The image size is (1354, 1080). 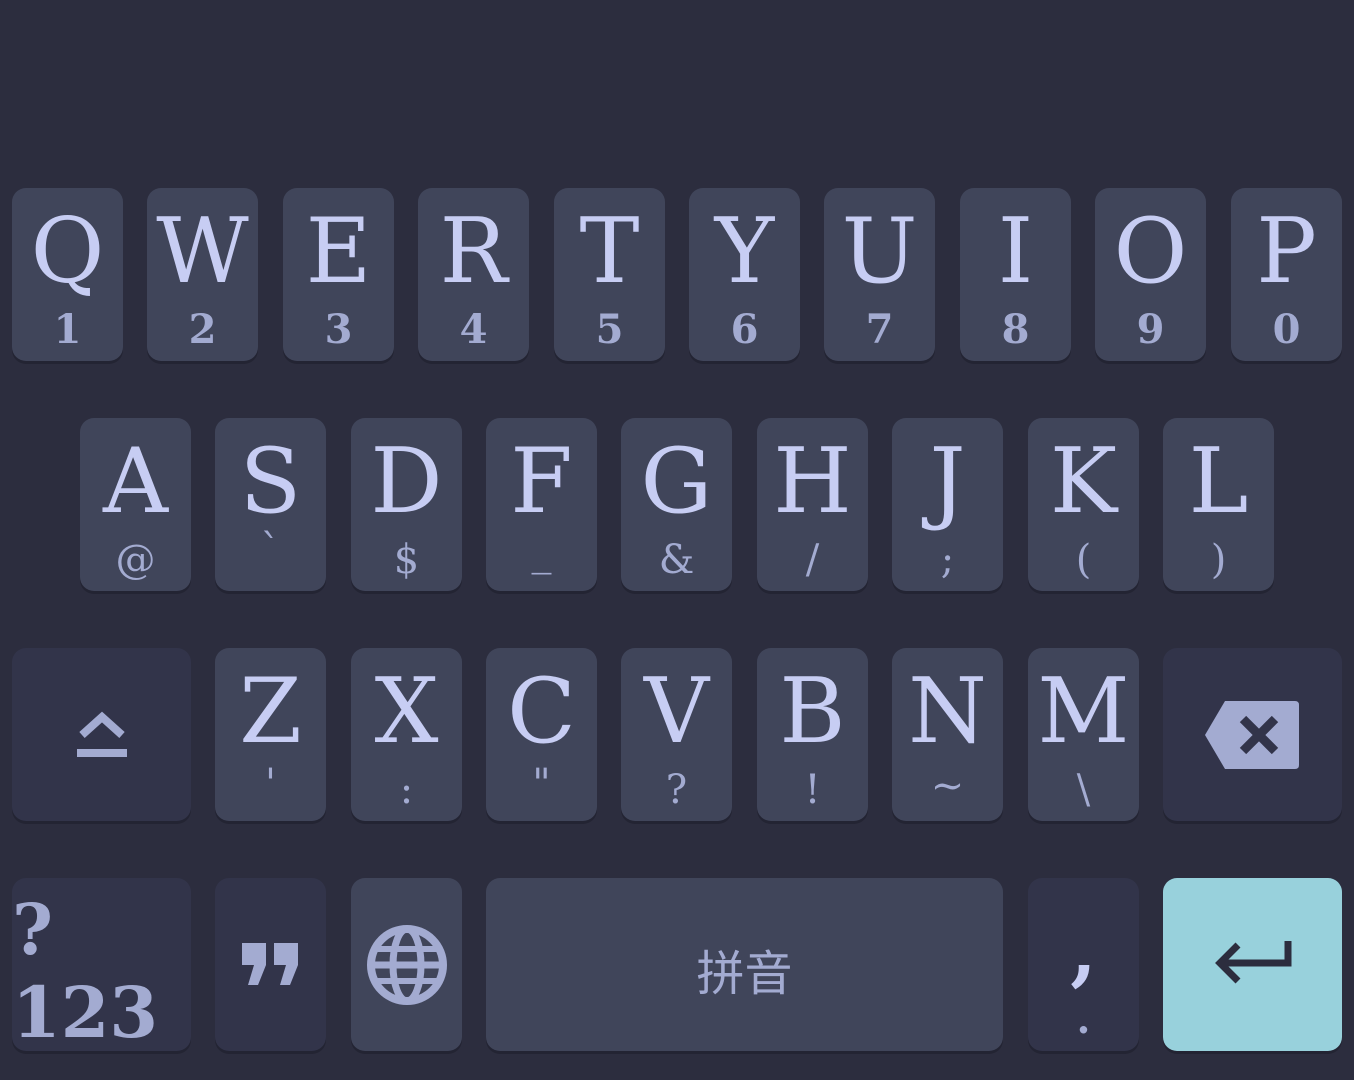 I want to click on key-x: X:, so click(x=406, y=734).